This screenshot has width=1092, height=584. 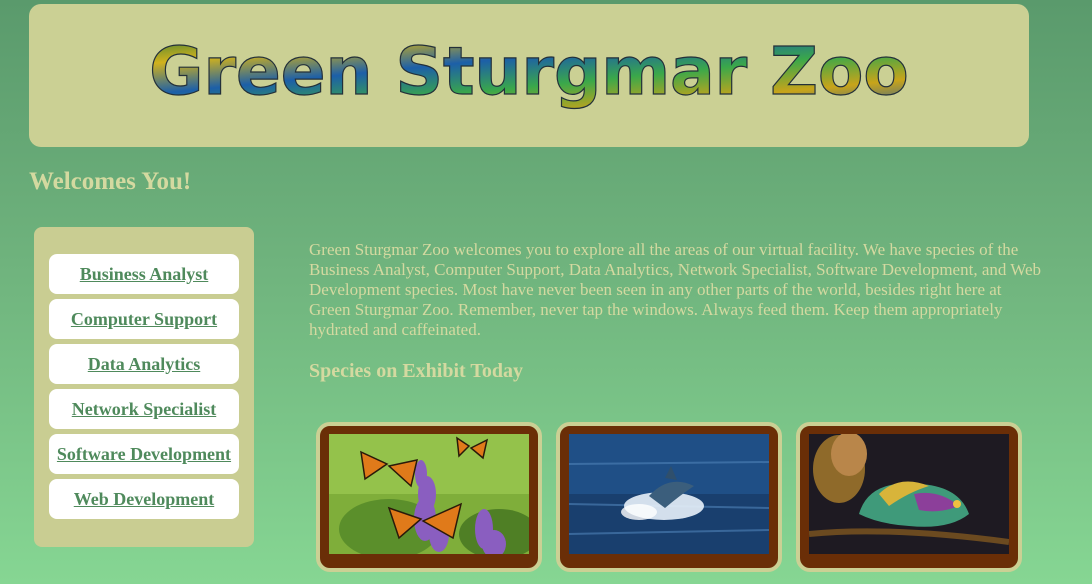 What do you see at coordinates (669, 494) in the screenshot?
I see `dolphin-photo` at bounding box center [669, 494].